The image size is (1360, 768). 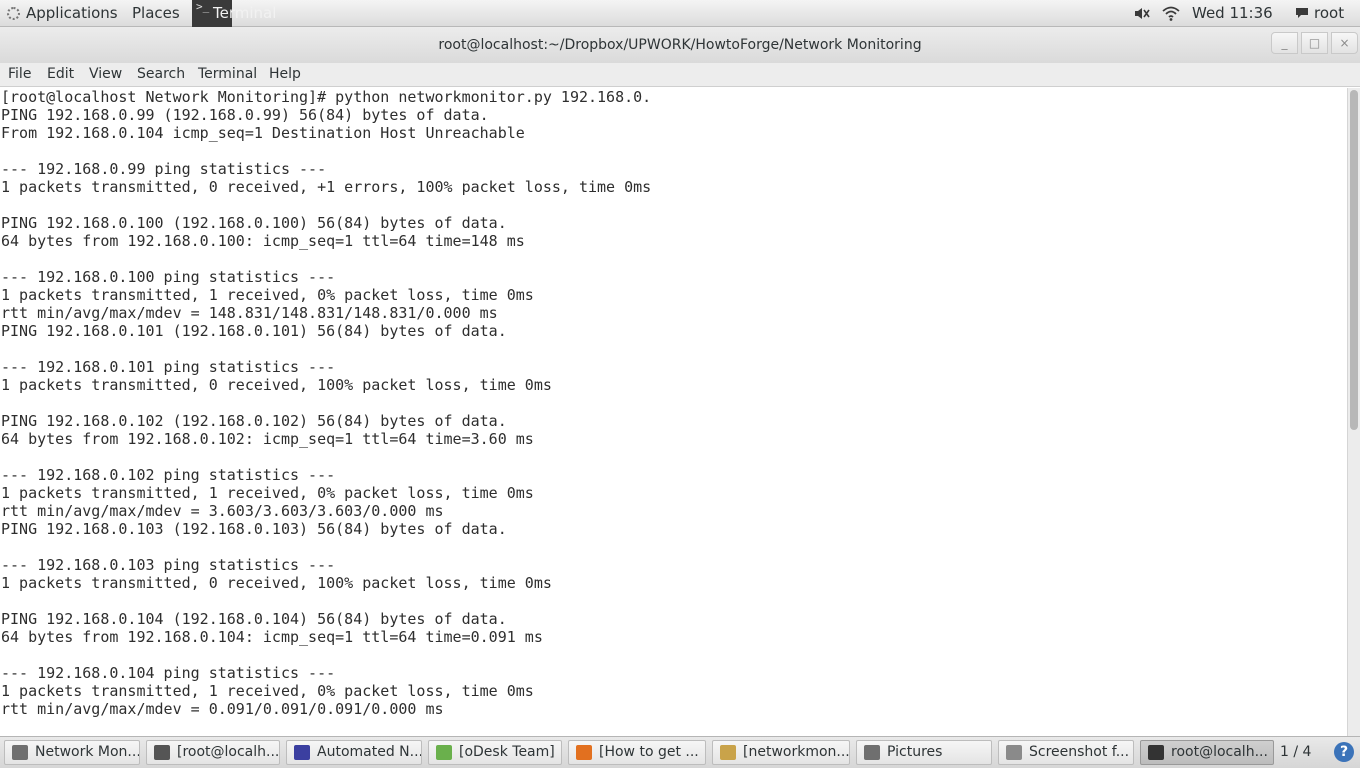 What do you see at coordinates (1232, 13) in the screenshot?
I see `clock: Wed 11:36` at bounding box center [1232, 13].